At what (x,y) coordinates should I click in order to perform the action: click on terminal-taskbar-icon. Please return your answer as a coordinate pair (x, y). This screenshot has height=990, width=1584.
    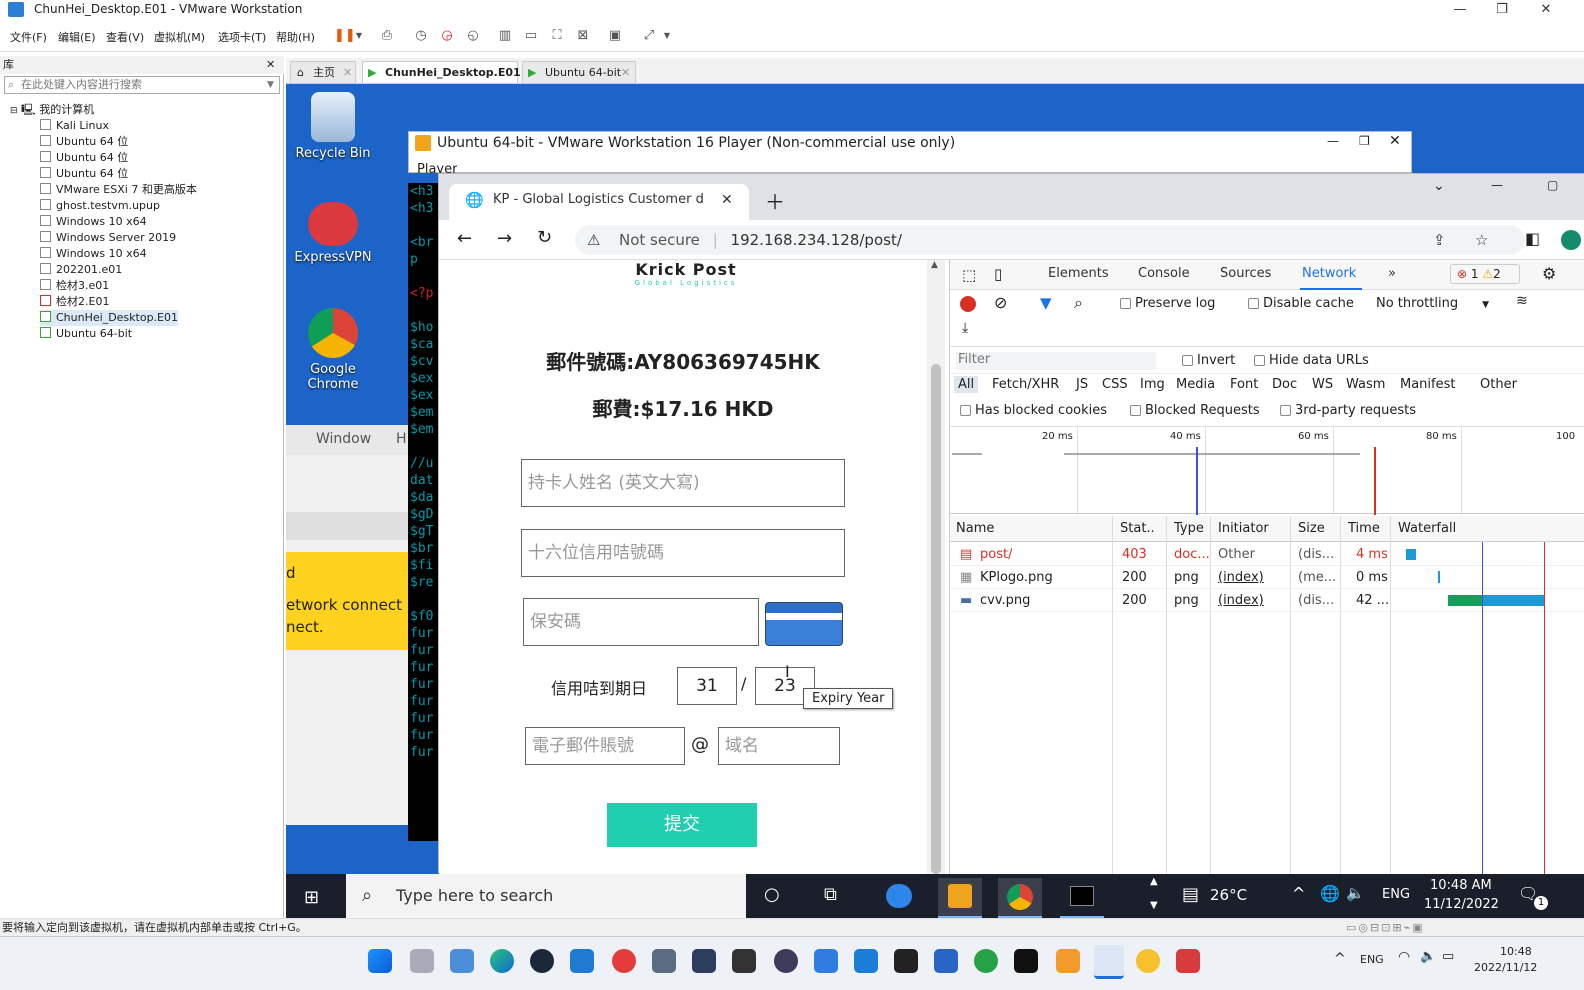
    Looking at the image, I should click on (1082, 898).